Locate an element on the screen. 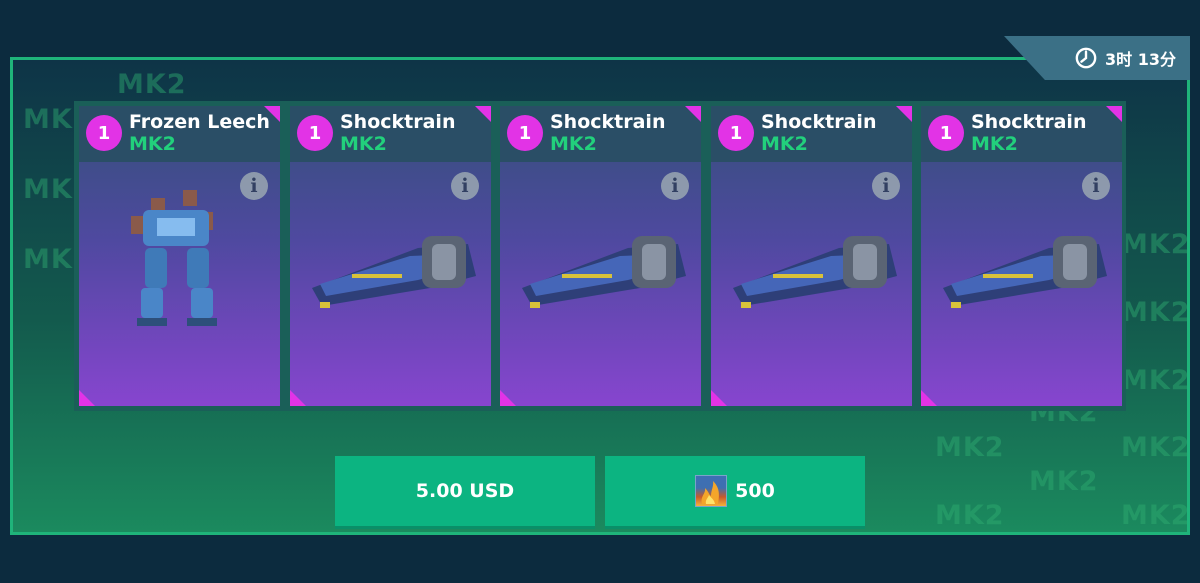  buy-usd-label: 5.00 USD is located at coordinates (465, 491).